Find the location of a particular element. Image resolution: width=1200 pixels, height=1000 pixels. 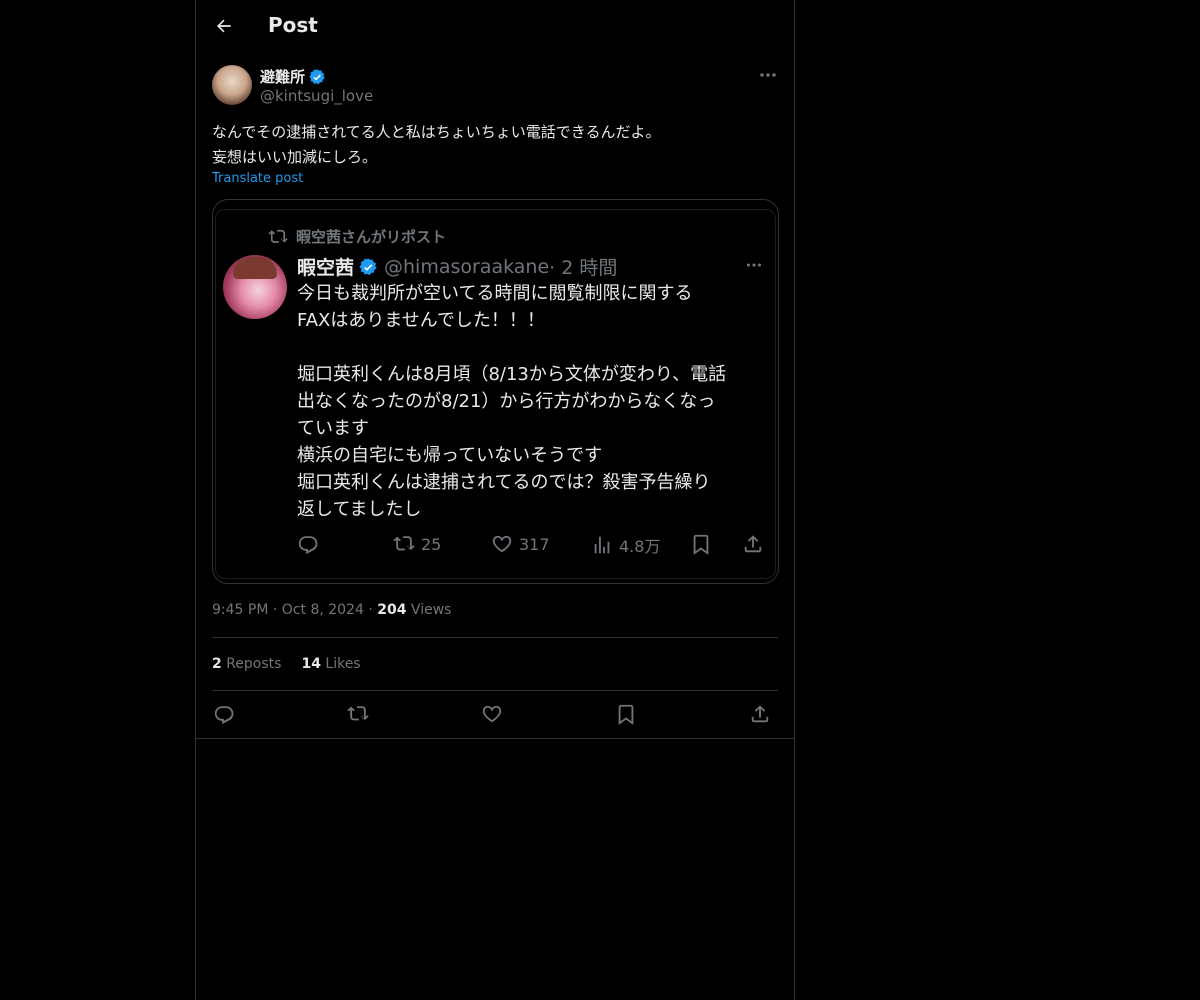

post-date: Oct 8, 2024 is located at coordinates (323, 610).